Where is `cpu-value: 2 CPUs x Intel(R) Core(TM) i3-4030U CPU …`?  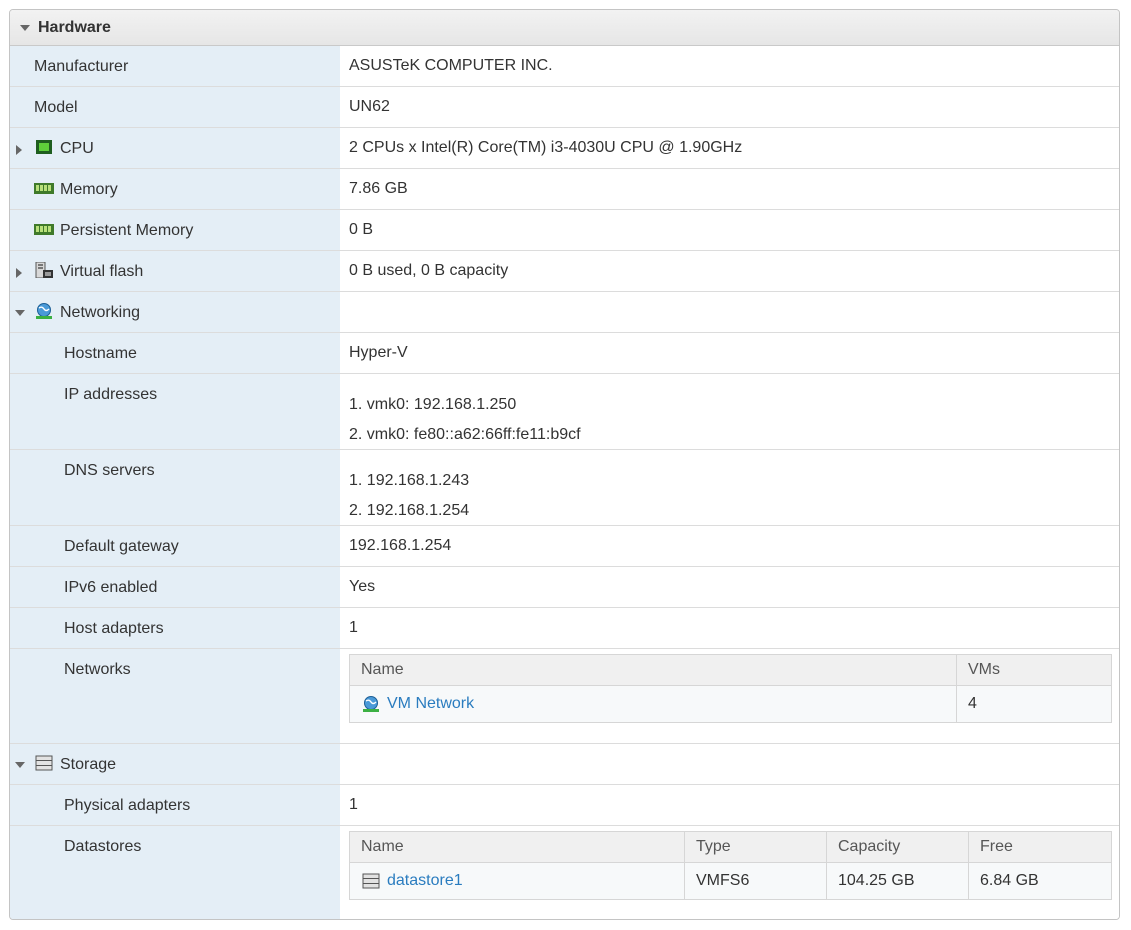
cpu-value: 2 CPUs x Intel(R) Core(TM) i3-4030U CPU … is located at coordinates (729, 148).